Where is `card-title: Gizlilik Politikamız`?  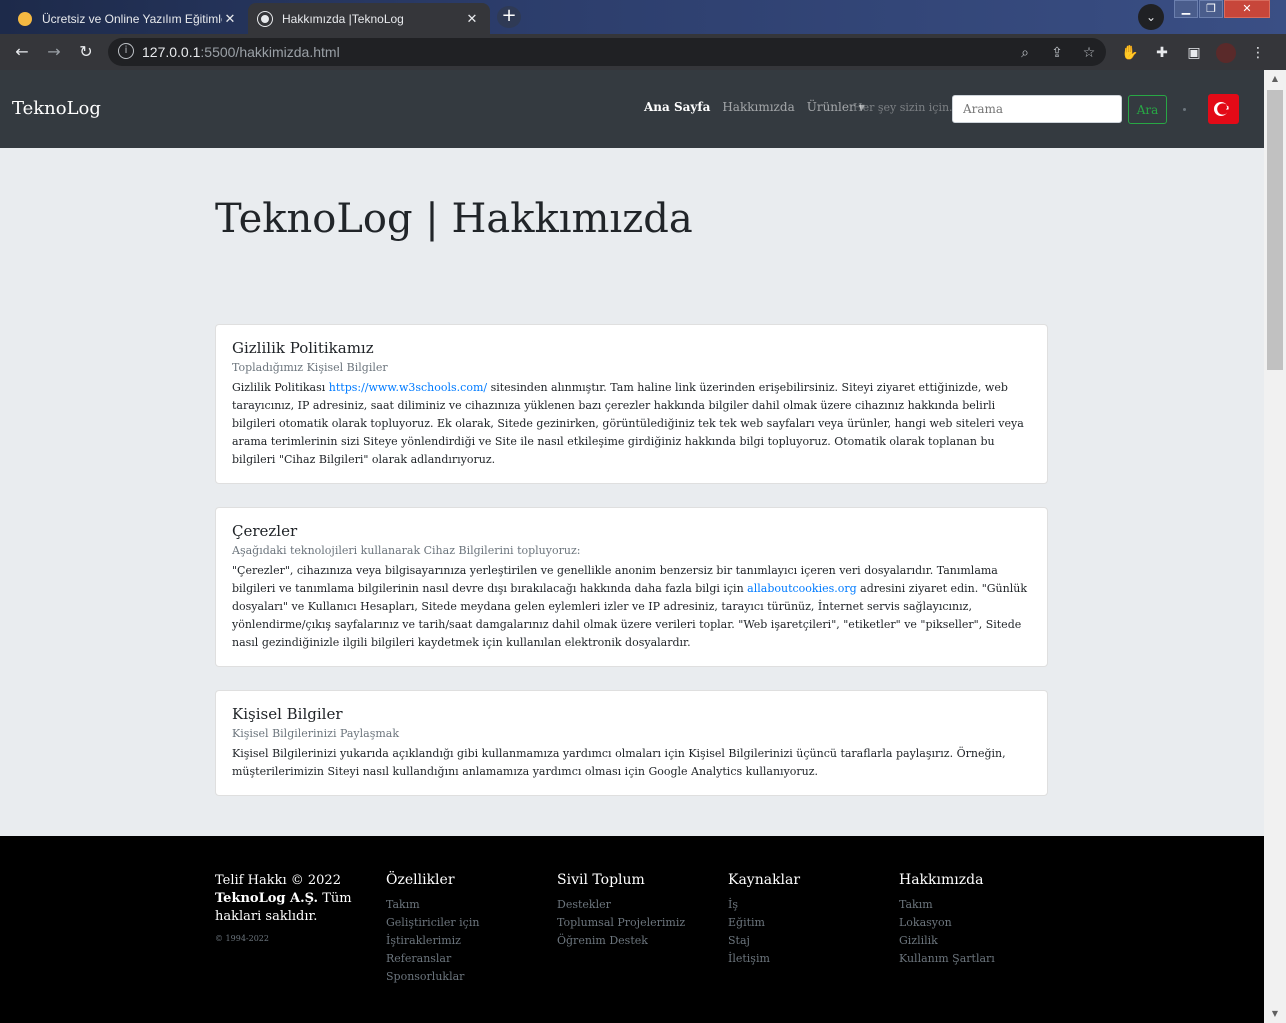
card-title: Gizlilik Politikamız is located at coordinates (303, 348).